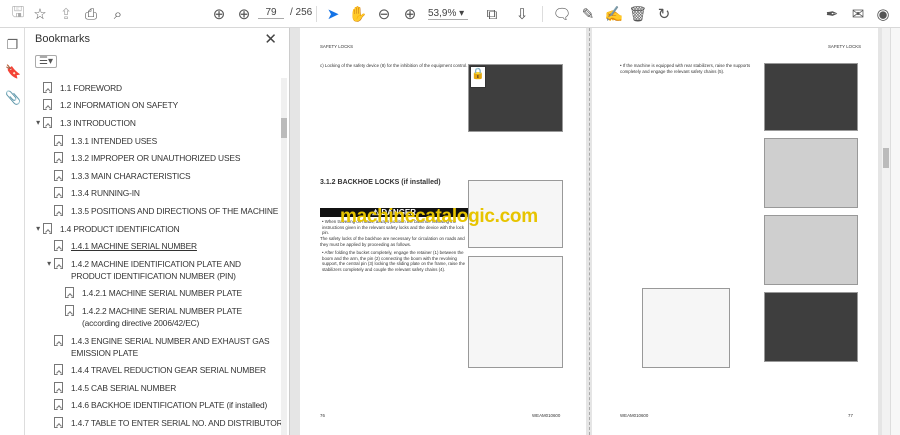 This screenshot has height=435, width=900. I want to click on bookmark-item: ▾ 1.3 INTRODUCTION, so click(152, 123).